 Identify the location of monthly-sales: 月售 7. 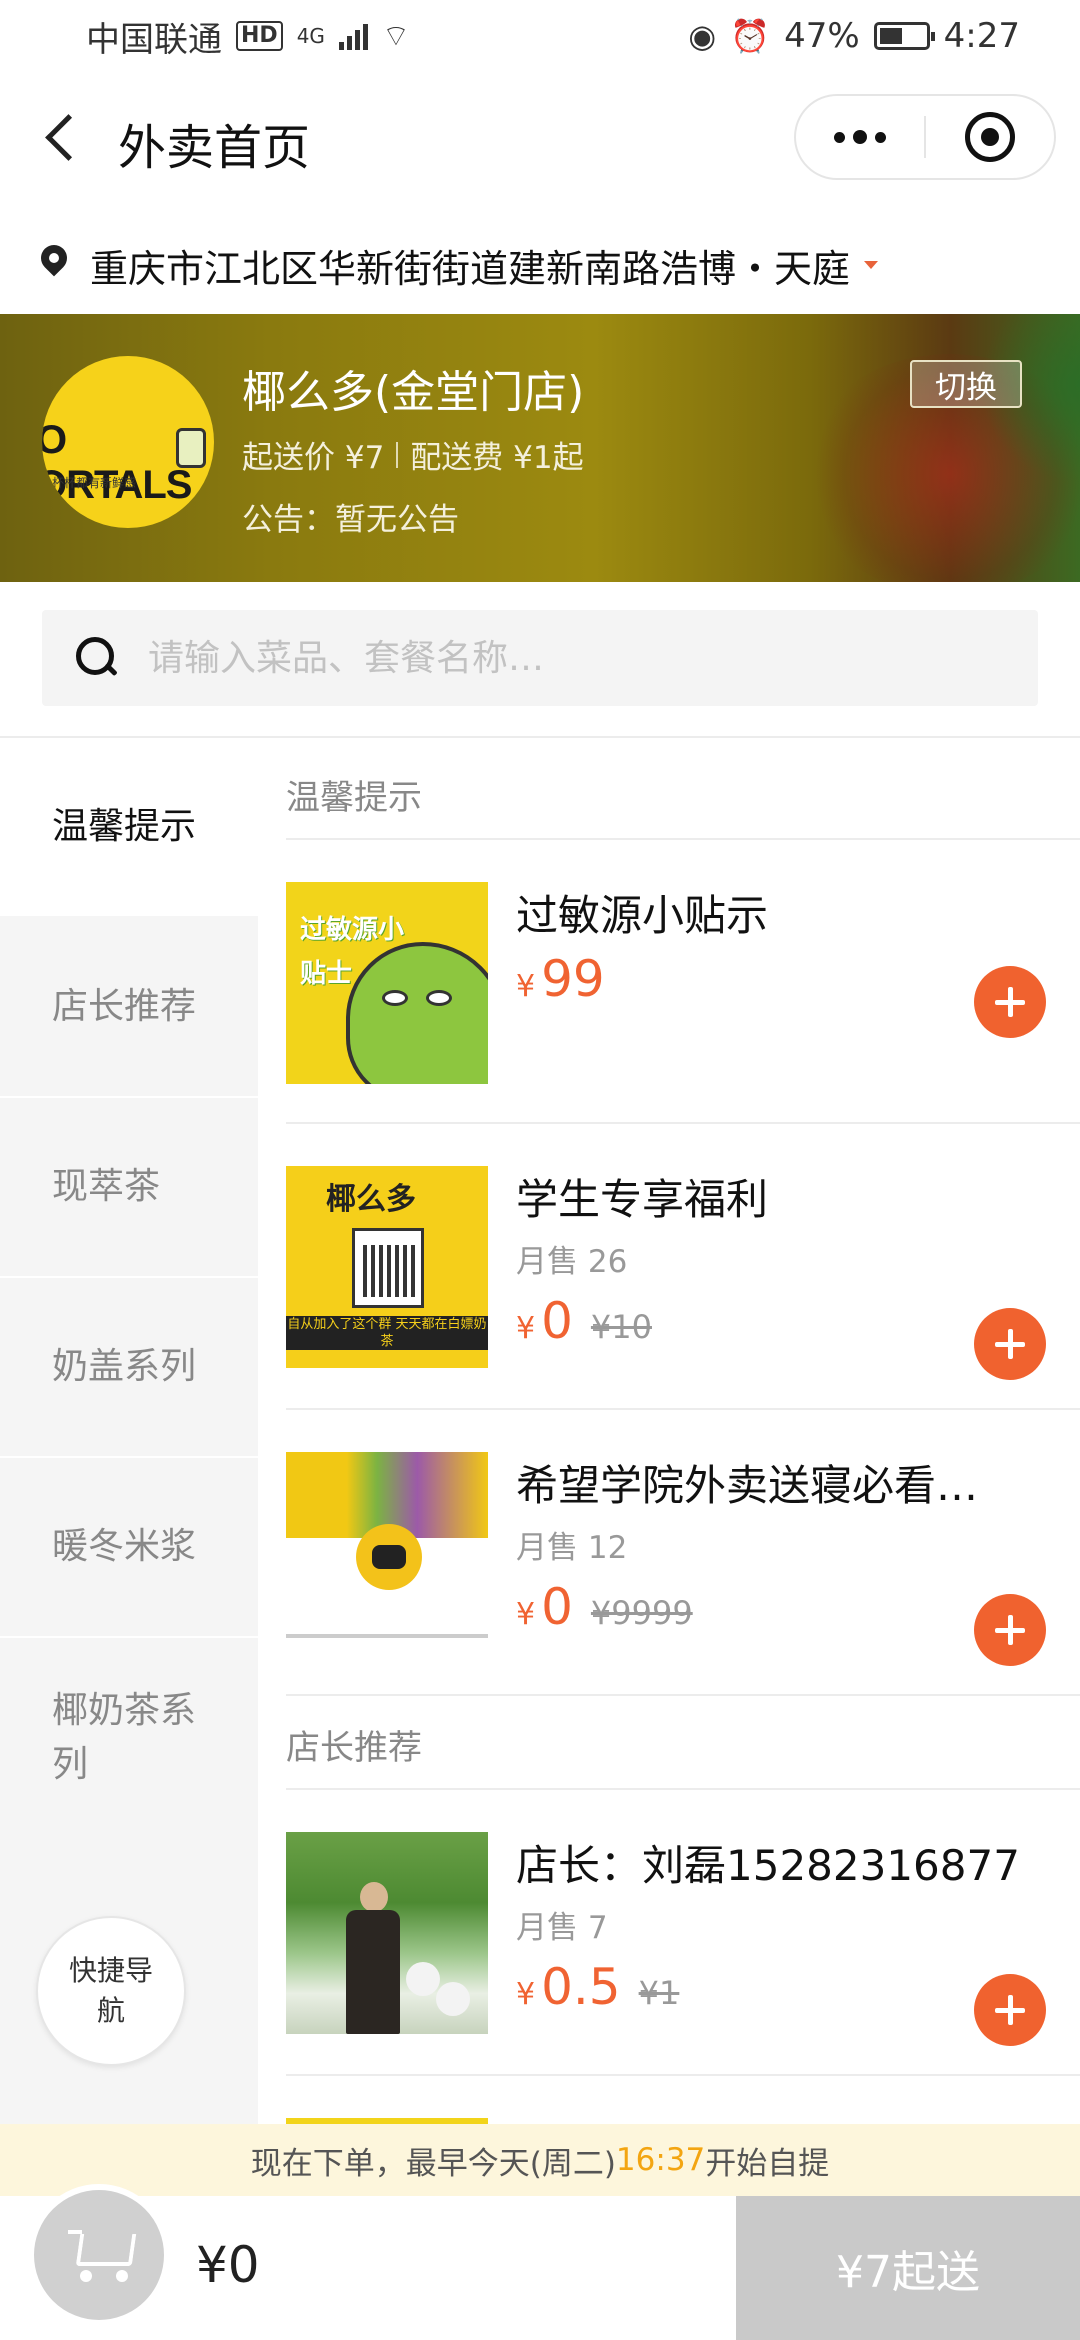
(562, 1928).